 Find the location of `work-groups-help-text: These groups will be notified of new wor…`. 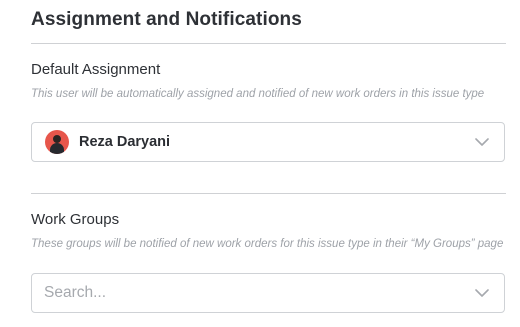

work-groups-help-text: These groups will be notified of new wor… is located at coordinates (267, 244).